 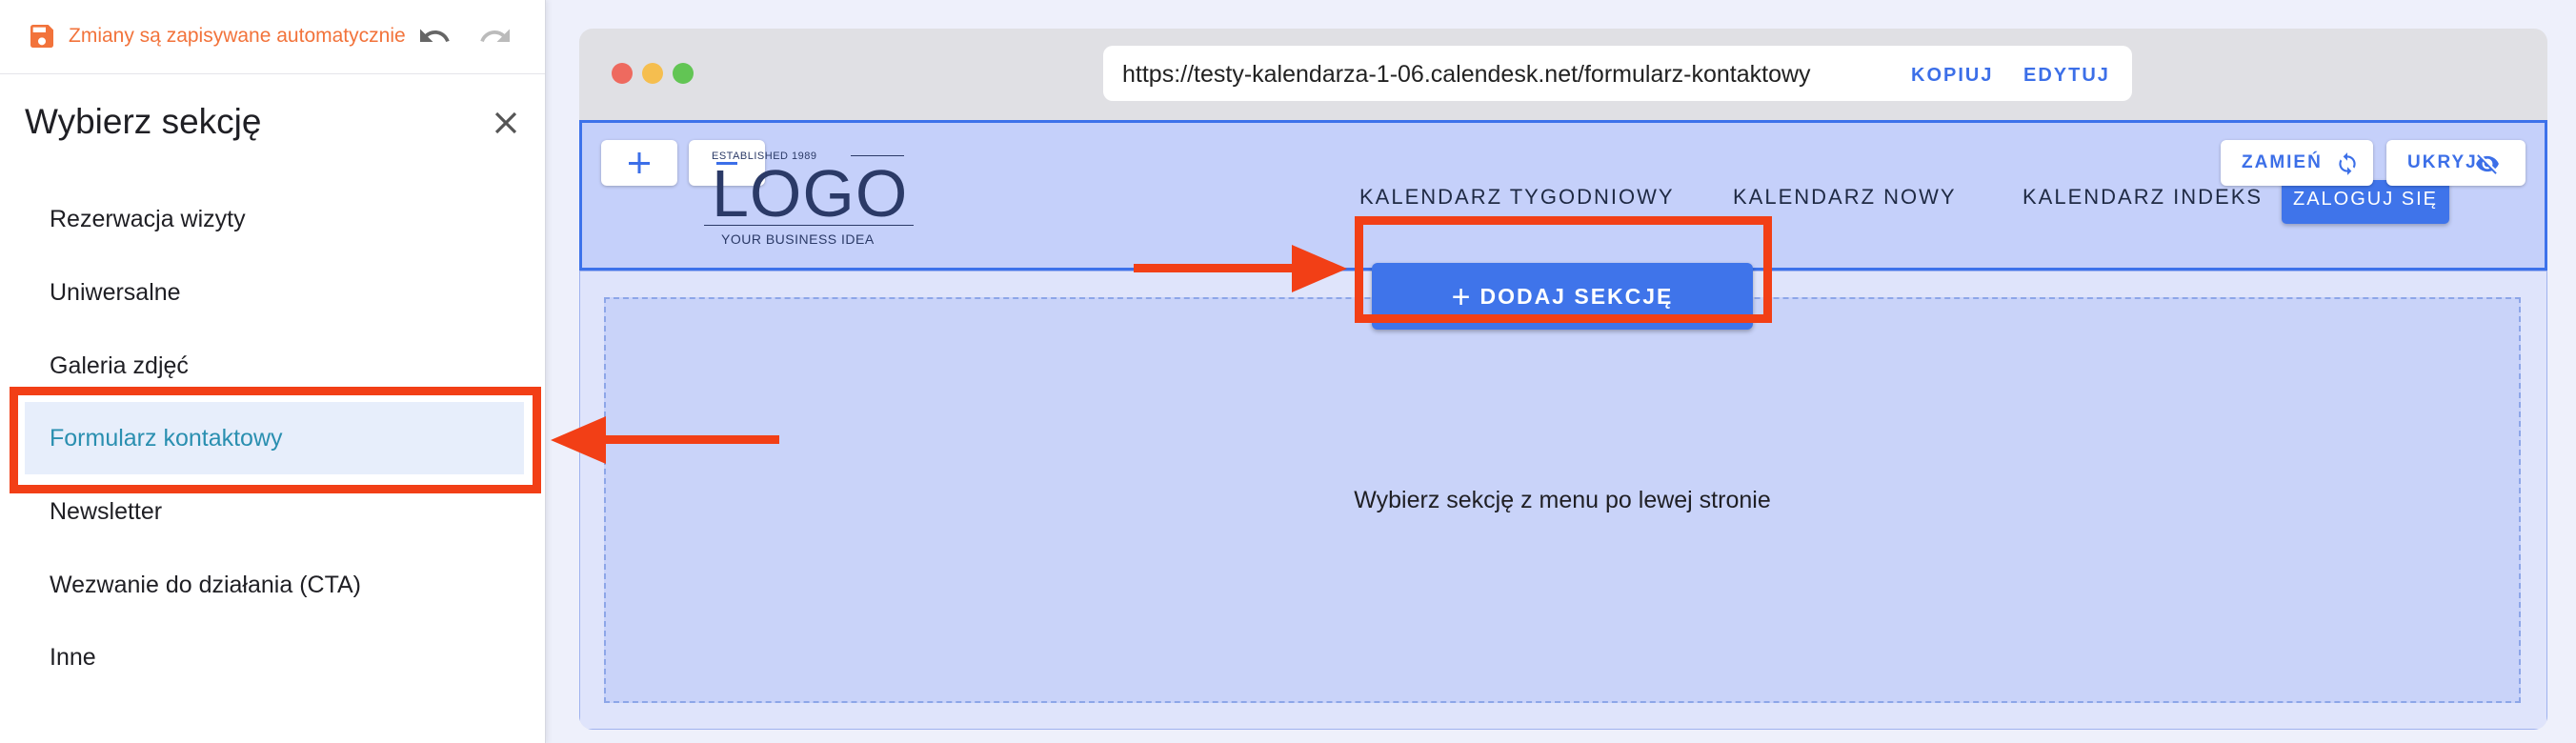 I want to click on zoom-in-button, so click(x=639, y=163).